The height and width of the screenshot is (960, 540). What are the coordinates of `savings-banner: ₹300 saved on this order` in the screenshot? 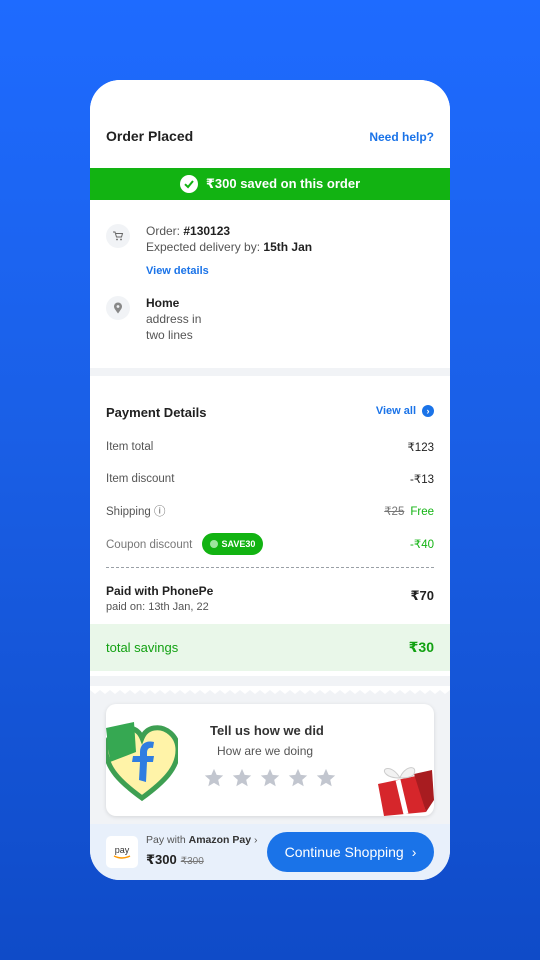 It's located at (270, 184).